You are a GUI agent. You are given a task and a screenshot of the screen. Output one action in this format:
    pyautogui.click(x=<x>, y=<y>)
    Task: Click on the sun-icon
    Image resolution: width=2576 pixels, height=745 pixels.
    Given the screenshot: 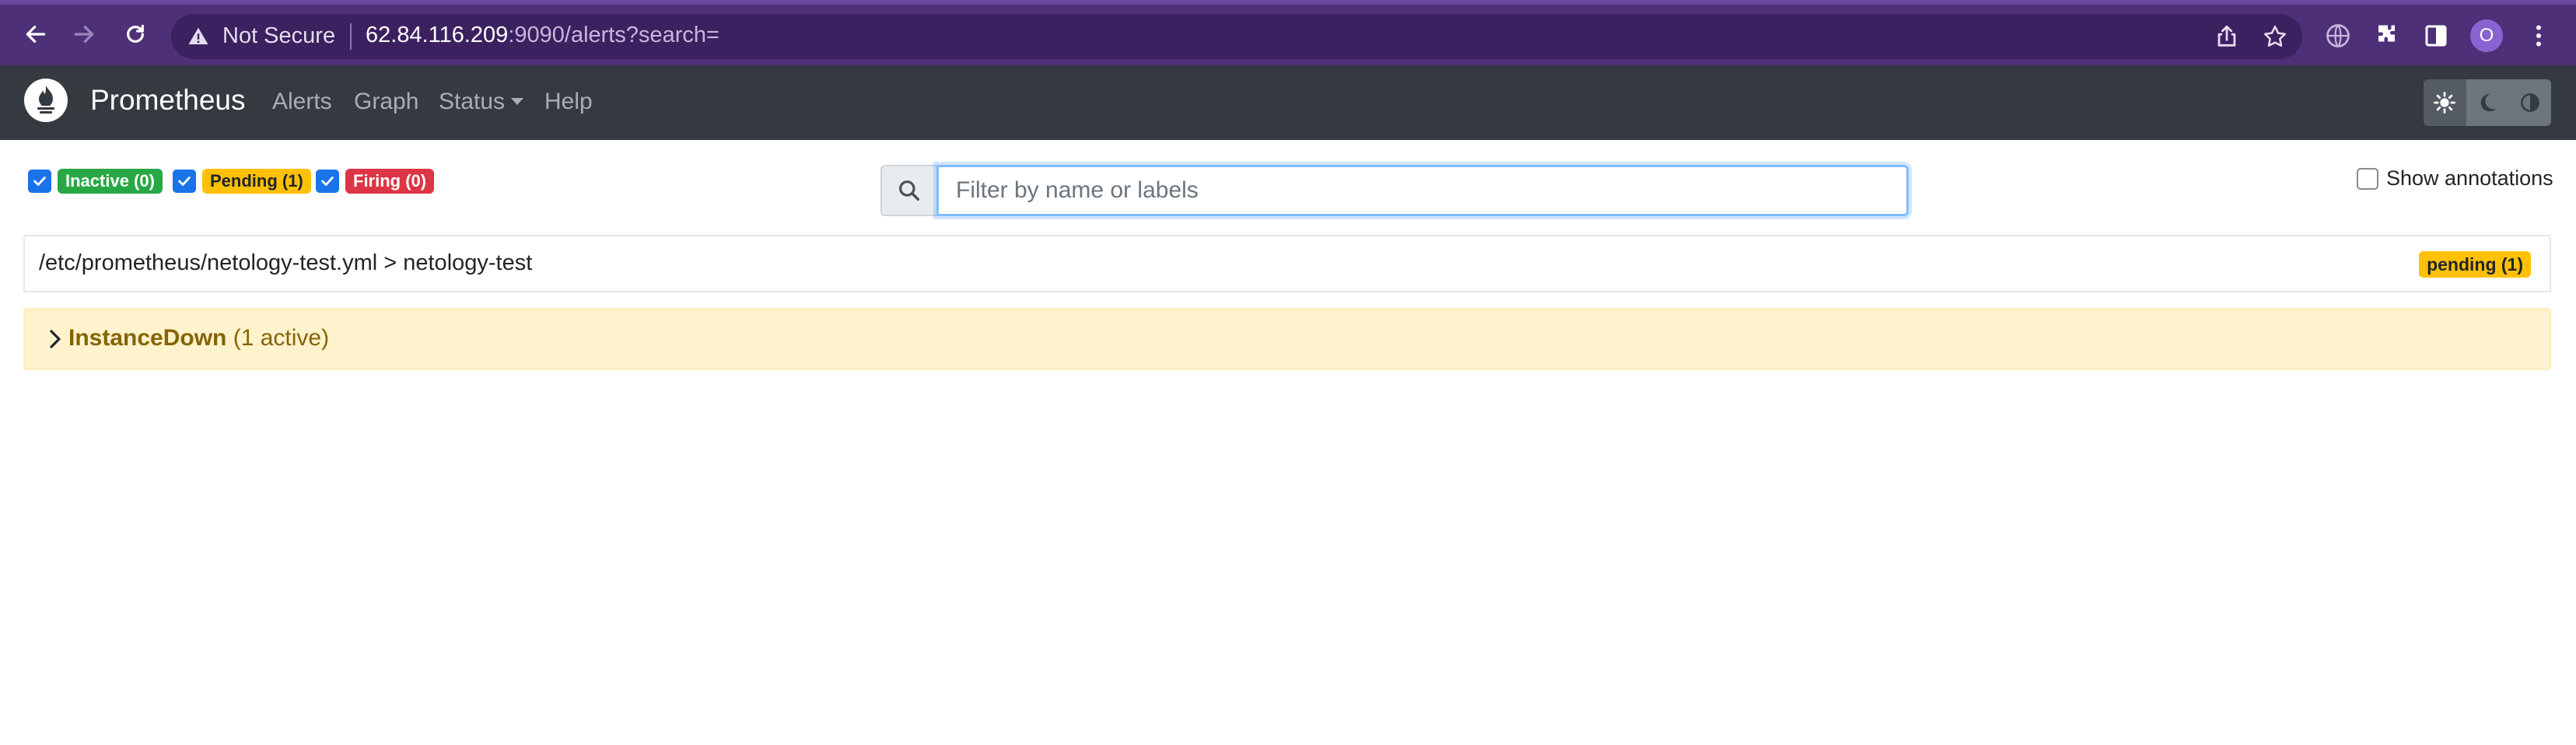 What is the action you would take?
    pyautogui.click(x=2445, y=103)
    